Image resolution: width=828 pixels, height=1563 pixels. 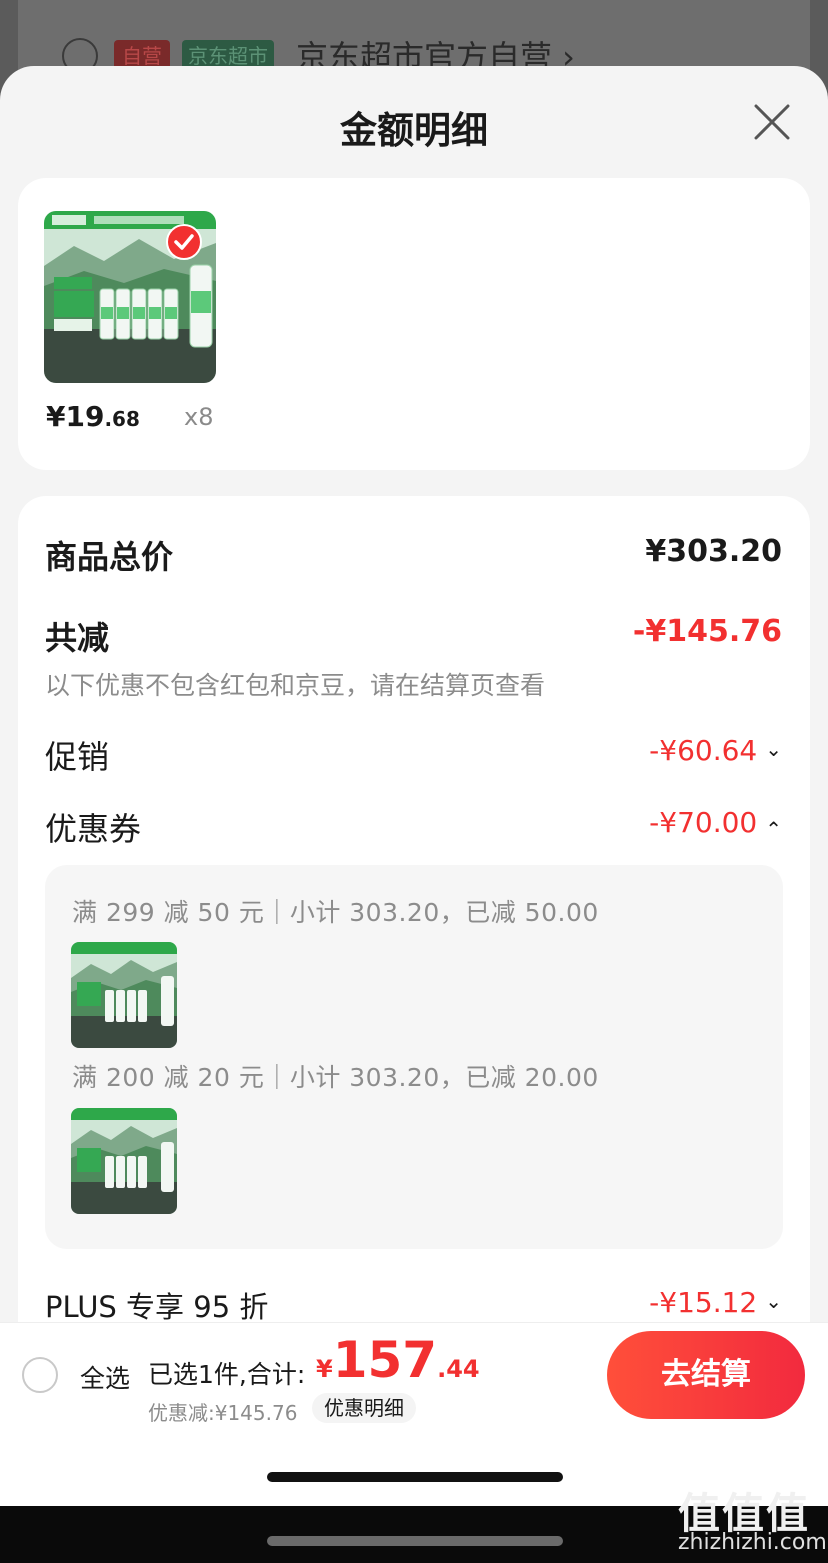 What do you see at coordinates (415, 1477) in the screenshot?
I see `home-indicator` at bounding box center [415, 1477].